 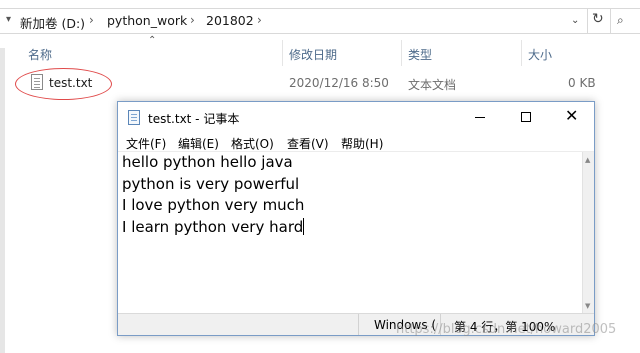 I want to click on column-header-modified: 修改日期, so click(x=313, y=54).